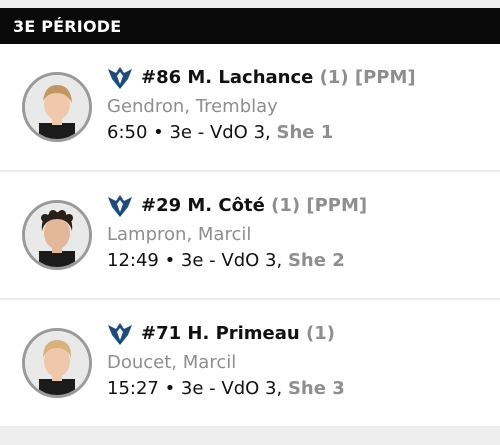  Describe the element at coordinates (192, 106) in the screenshot. I see `goal-assists: Gendron, Tremblay` at that location.